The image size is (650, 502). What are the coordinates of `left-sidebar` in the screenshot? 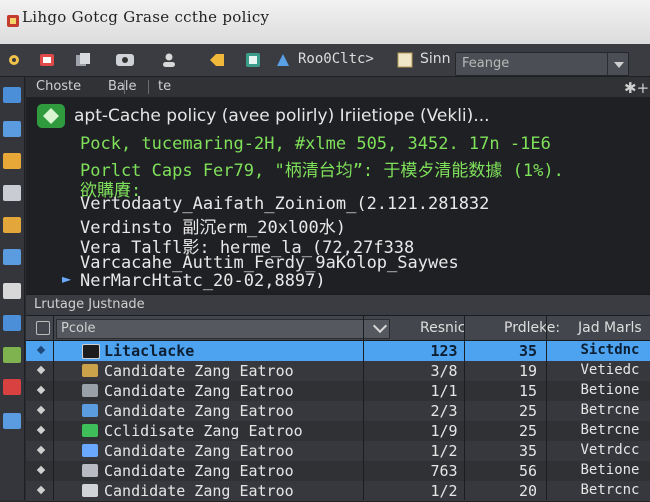 It's located at (12, 288).